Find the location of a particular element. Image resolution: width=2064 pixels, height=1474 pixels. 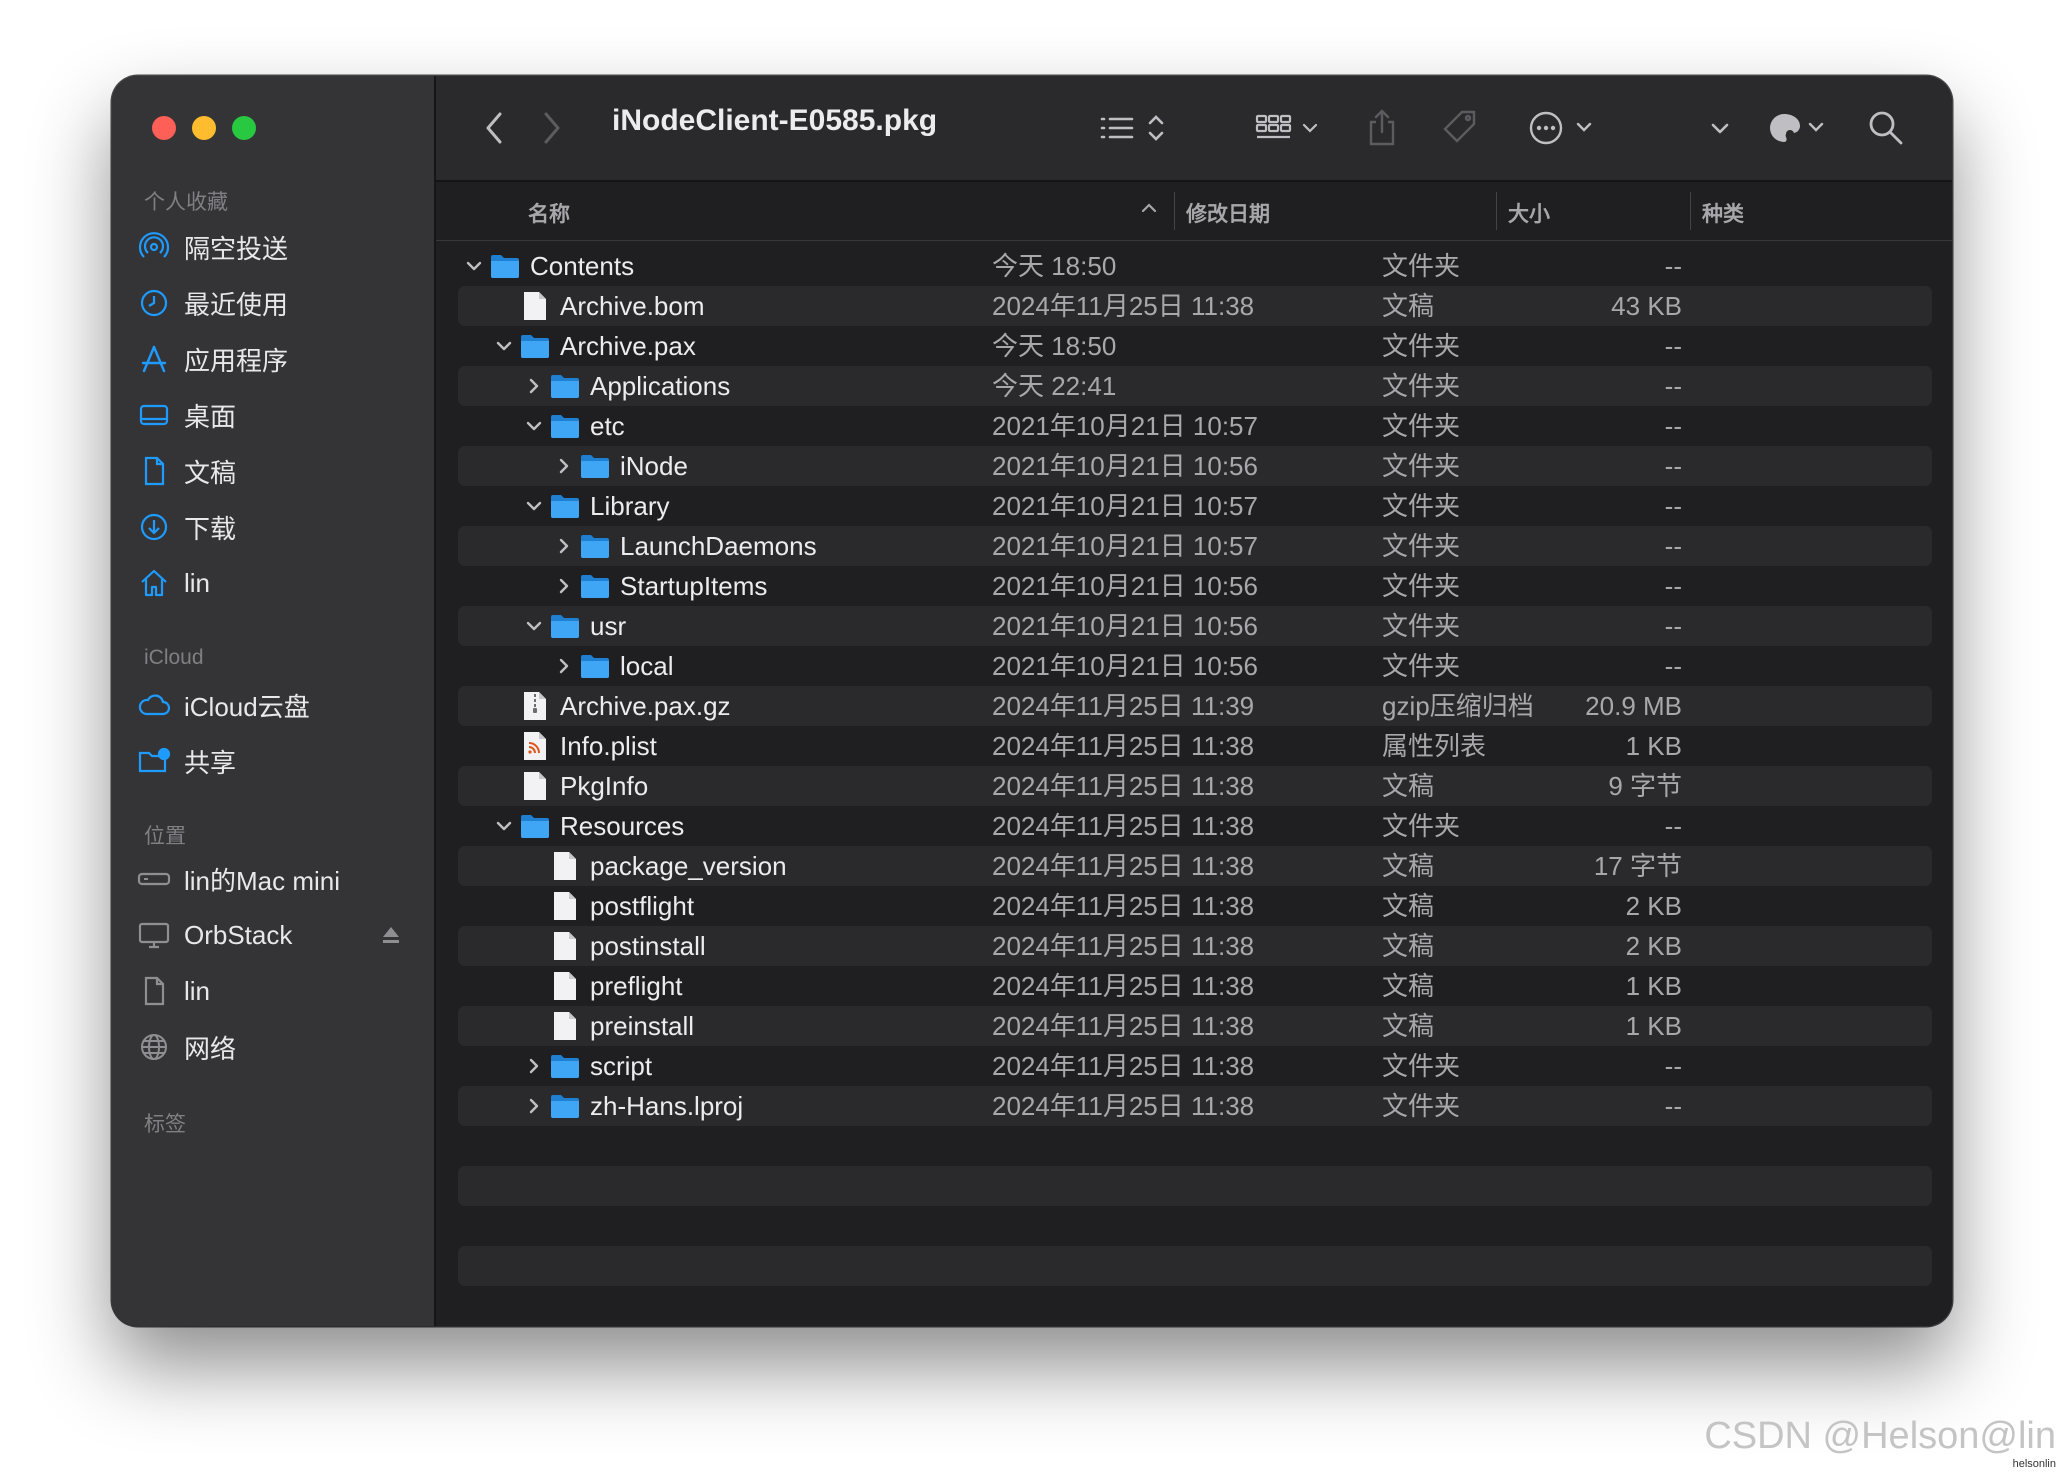

file-name: Info.plist is located at coordinates (608, 745).